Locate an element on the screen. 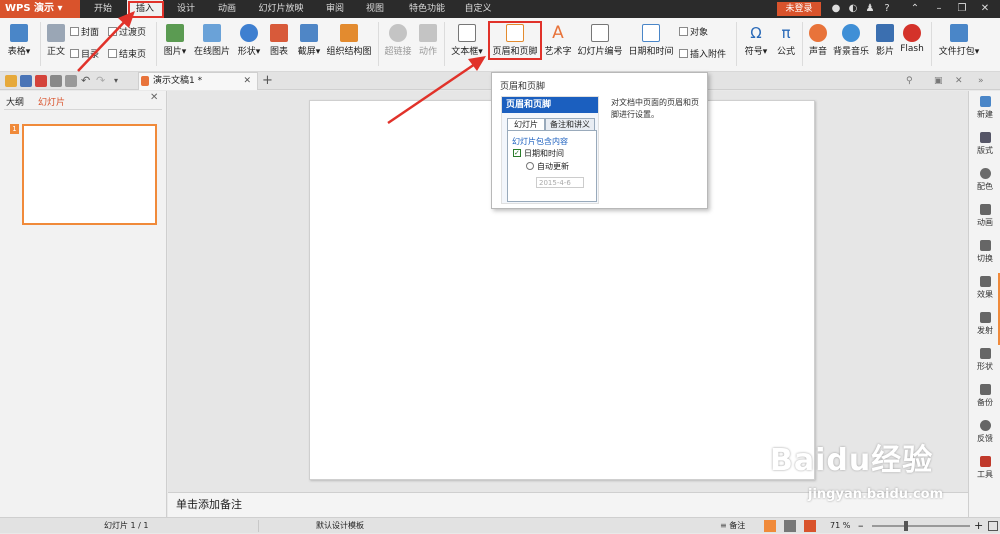  shirt-icon: ♟ is located at coordinates (870, 9).